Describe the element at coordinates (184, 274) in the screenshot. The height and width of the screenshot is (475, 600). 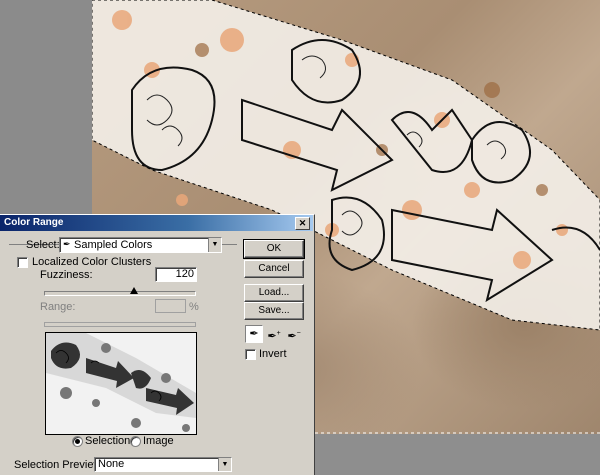
I see `fuzziness-value: 120` at that location.